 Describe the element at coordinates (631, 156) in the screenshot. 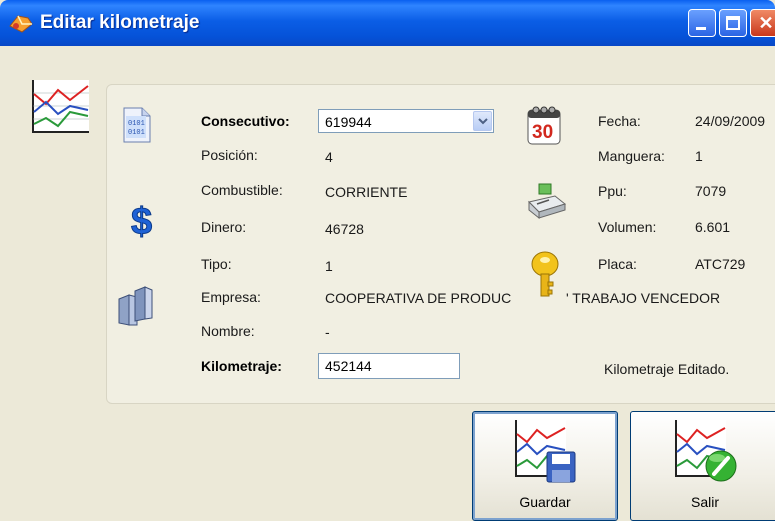

I see `manguera-label: Manguera:` at that location.